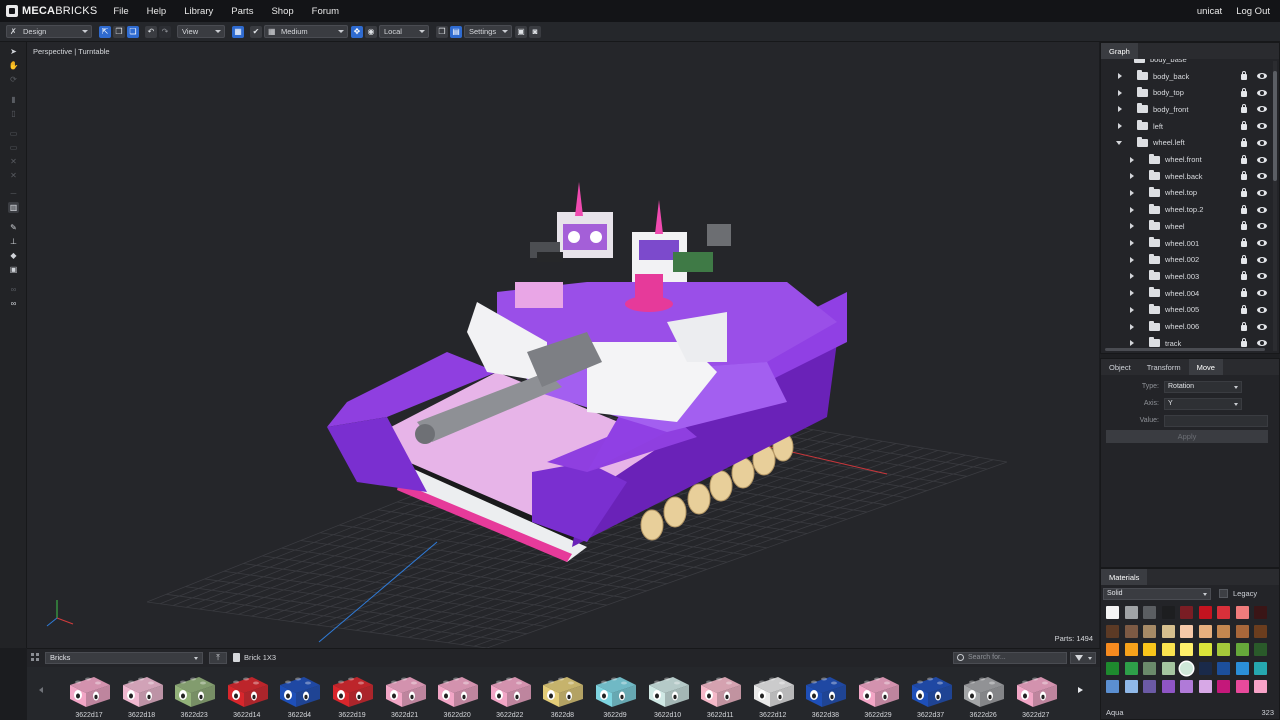 This screenshot has width=1280, height=720. What do you see at coordinates (238, 31) in the screenshot?
I see `grid-snap-icon: ▦` at bounding box center [238, 31].